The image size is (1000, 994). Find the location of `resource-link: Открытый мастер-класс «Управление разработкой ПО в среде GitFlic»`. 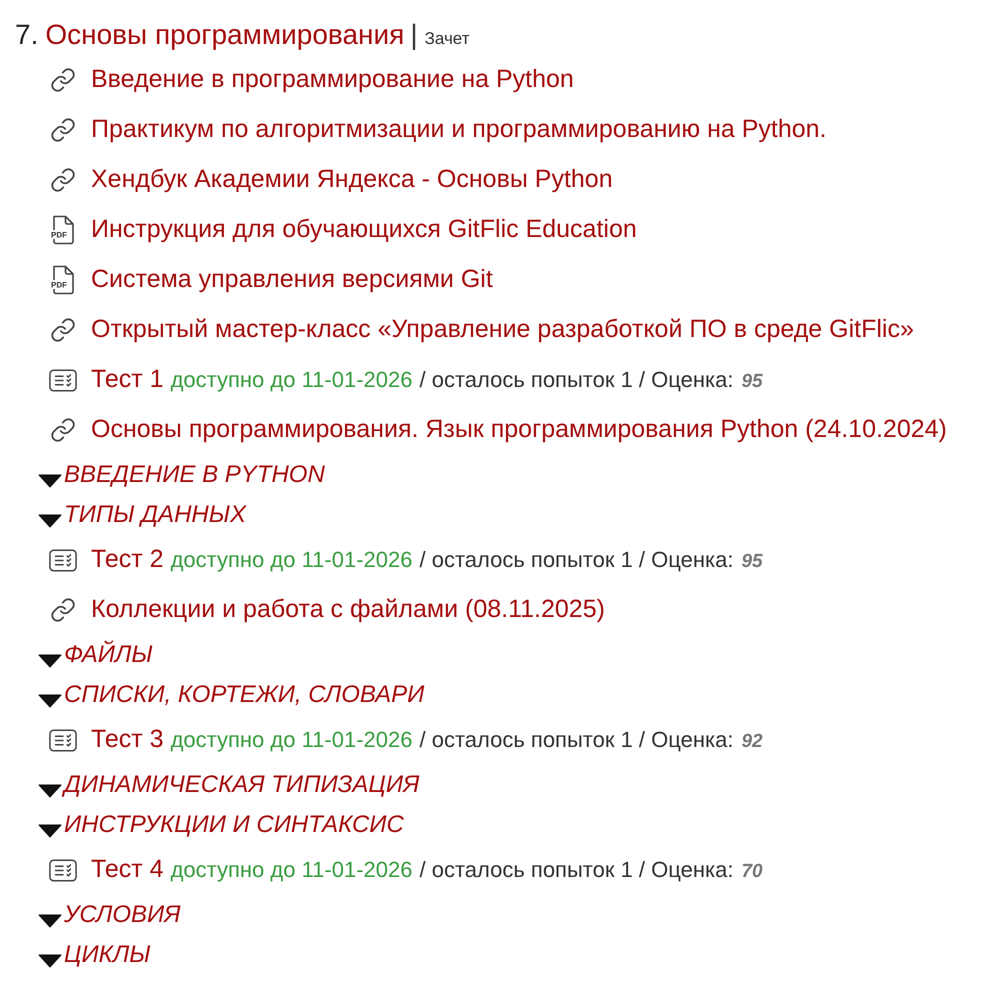

resource-link: Открытый мастер-класс «Управление разработкой ПО в среде GitFlic» is located at coordinates (502, 330).